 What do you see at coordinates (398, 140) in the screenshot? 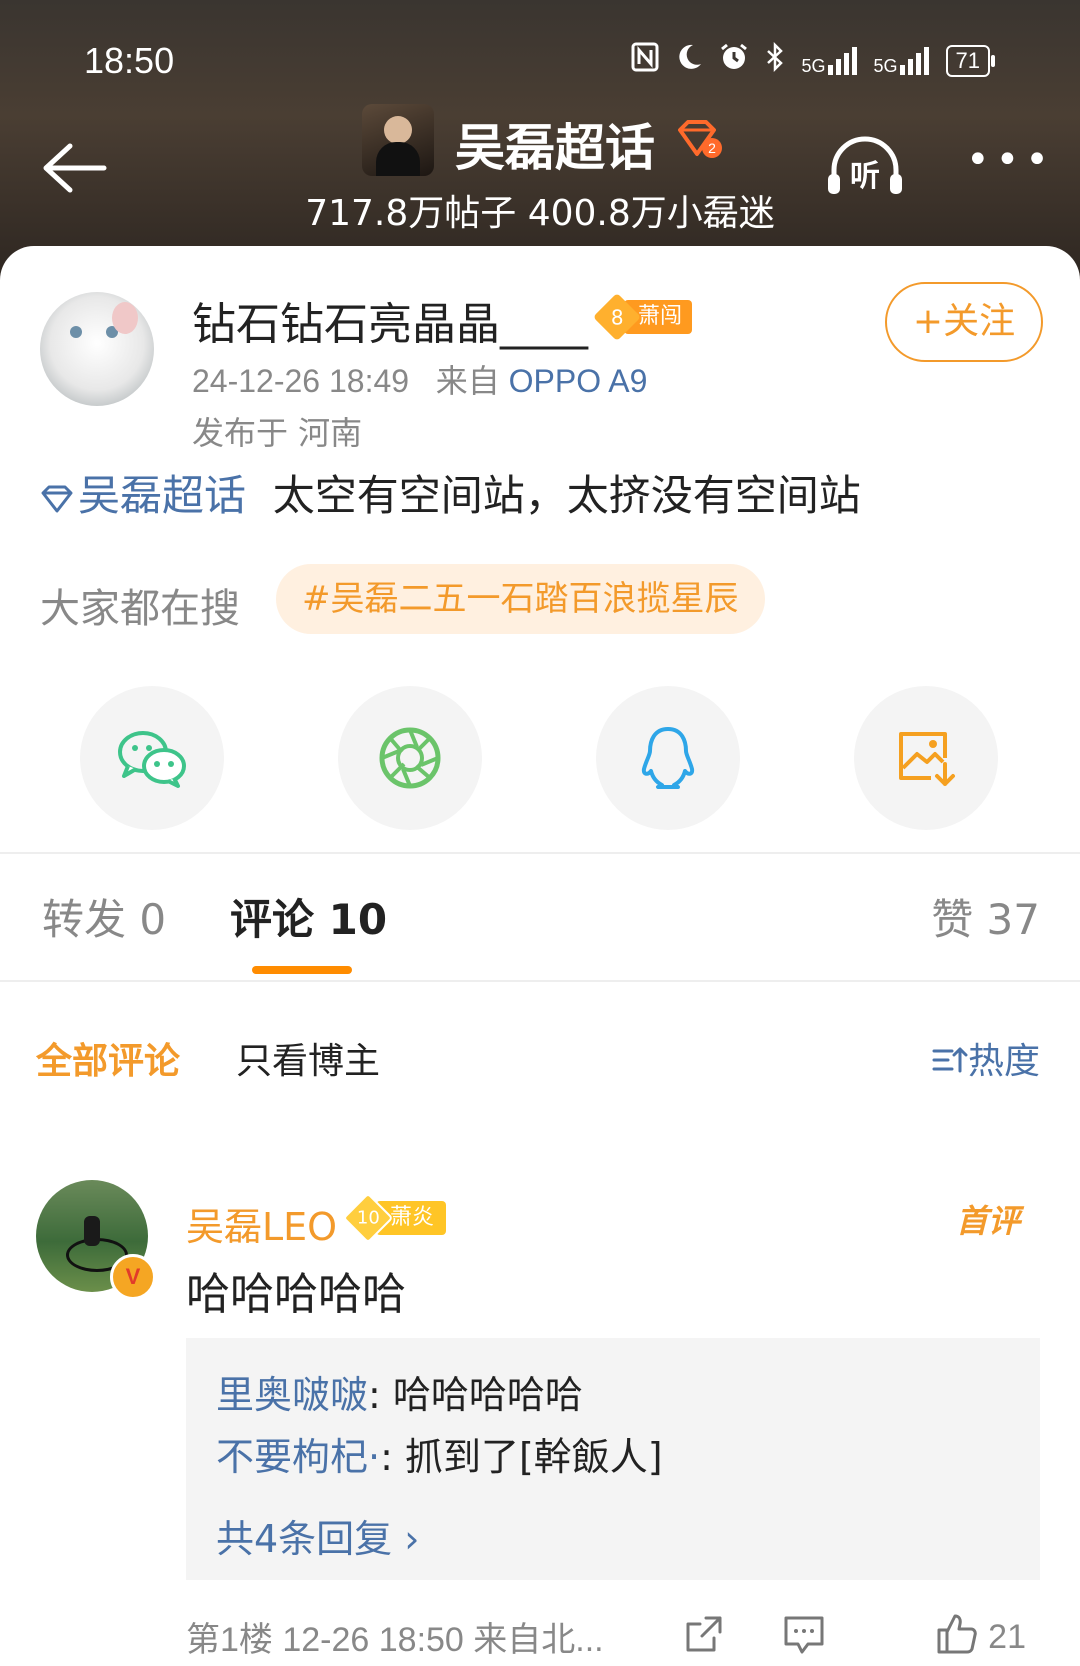
I see `topic-avatar` at bounding box center [398, 140].